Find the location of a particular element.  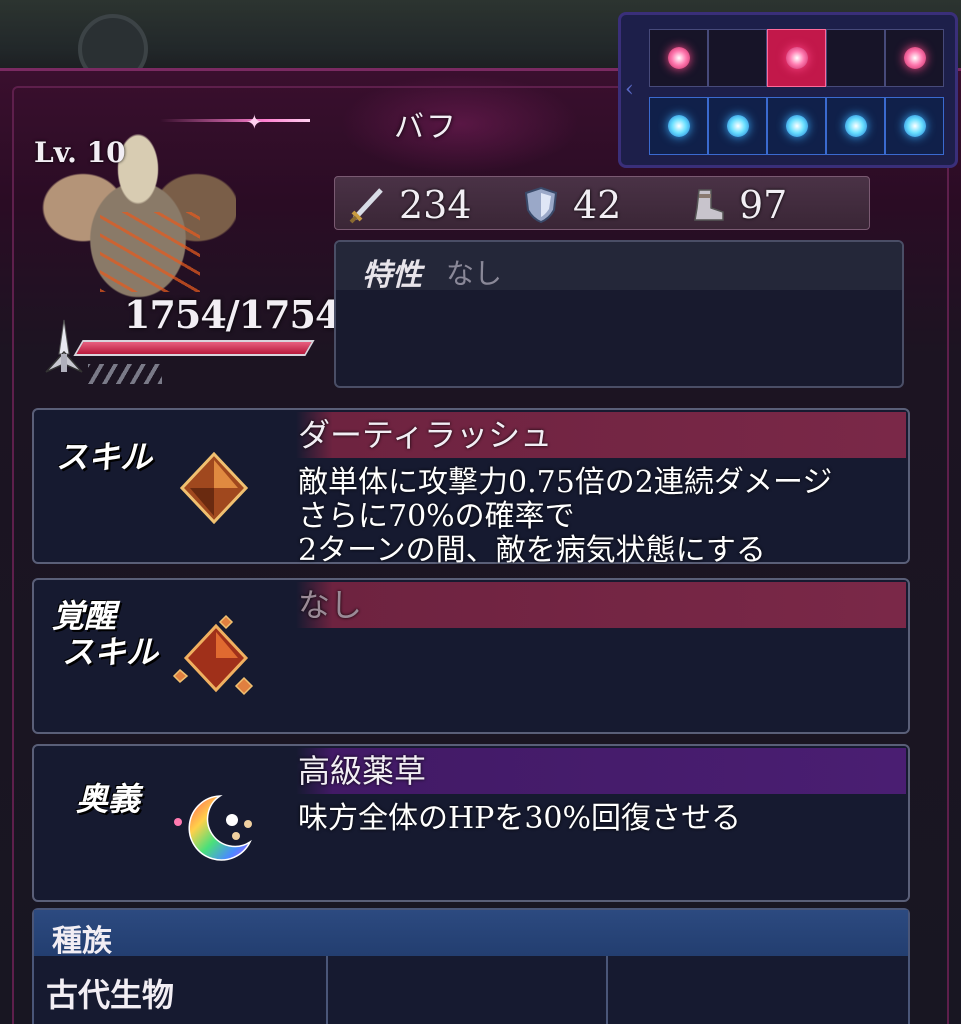

formation-slot-active is located at coordinates (796, 58).